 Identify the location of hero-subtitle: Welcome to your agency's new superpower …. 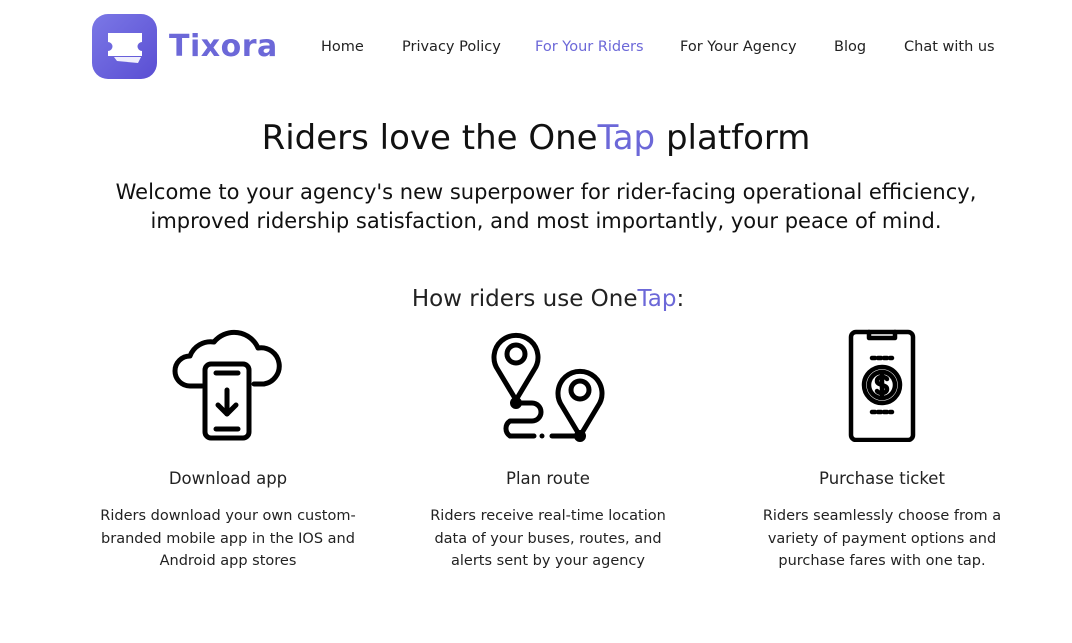
(546, 206).